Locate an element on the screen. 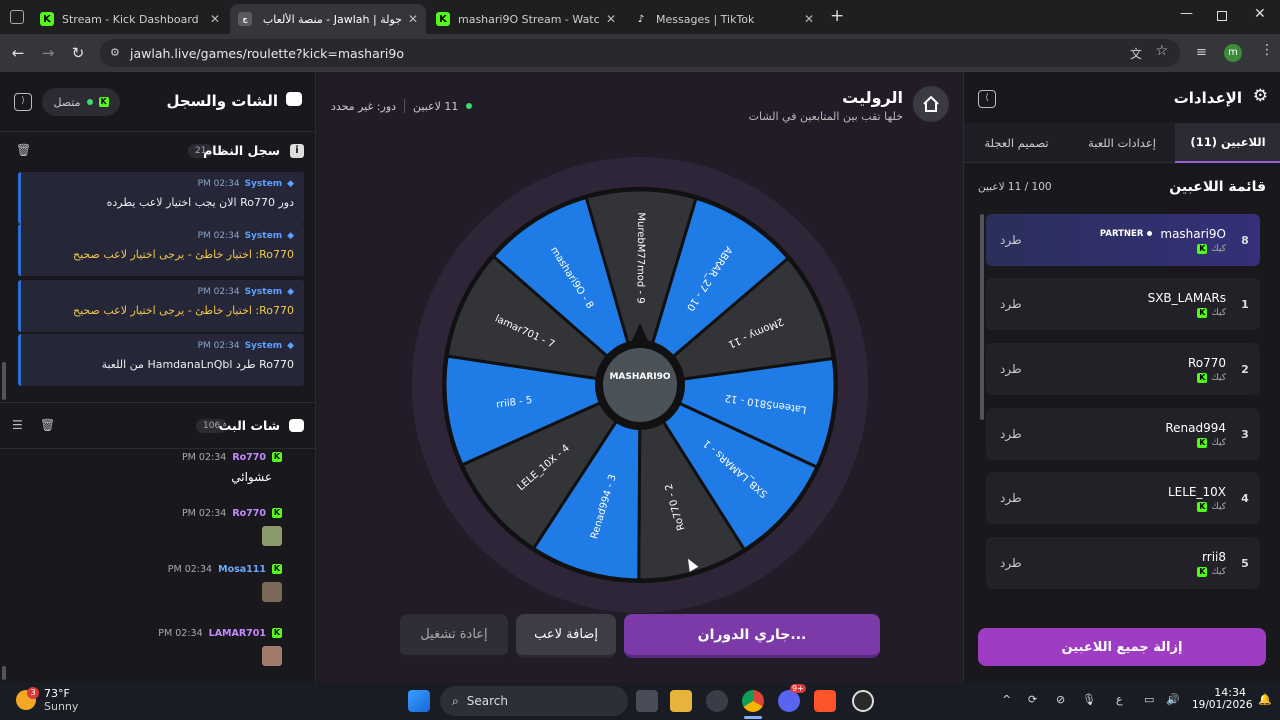 Image resolution: width=1280 pixels, height=720 pixels. remove-all-players-button: إزالة جميع اللاعبين is located at coordinates (1122, 647).